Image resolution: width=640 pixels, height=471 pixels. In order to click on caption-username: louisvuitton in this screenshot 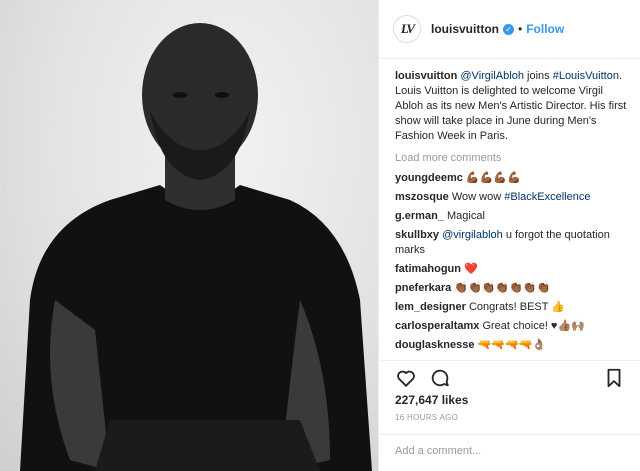, I will do `click(426, 76)`.